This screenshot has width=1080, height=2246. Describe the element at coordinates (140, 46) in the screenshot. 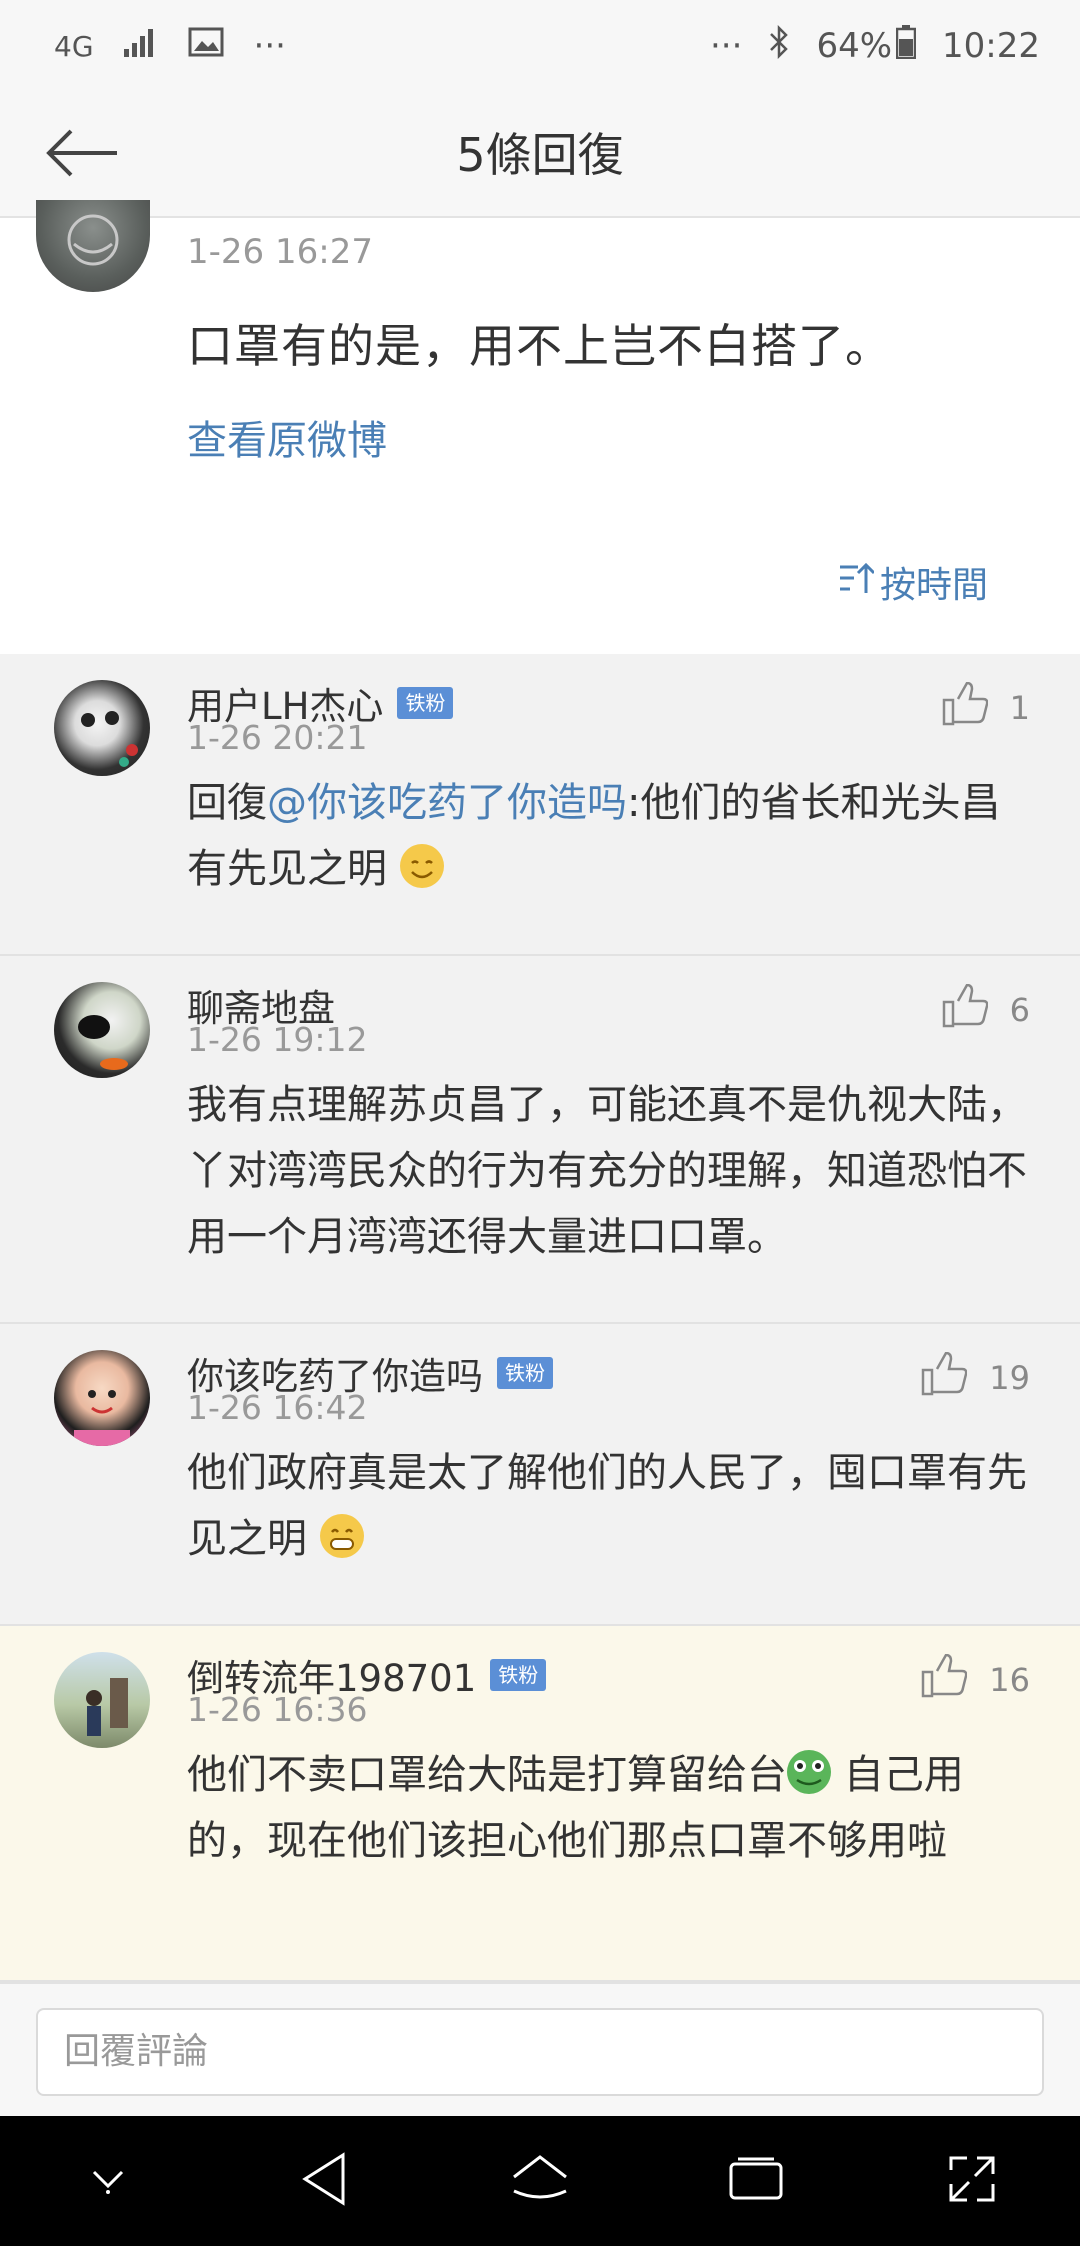

I see `signal-icon` at that location.